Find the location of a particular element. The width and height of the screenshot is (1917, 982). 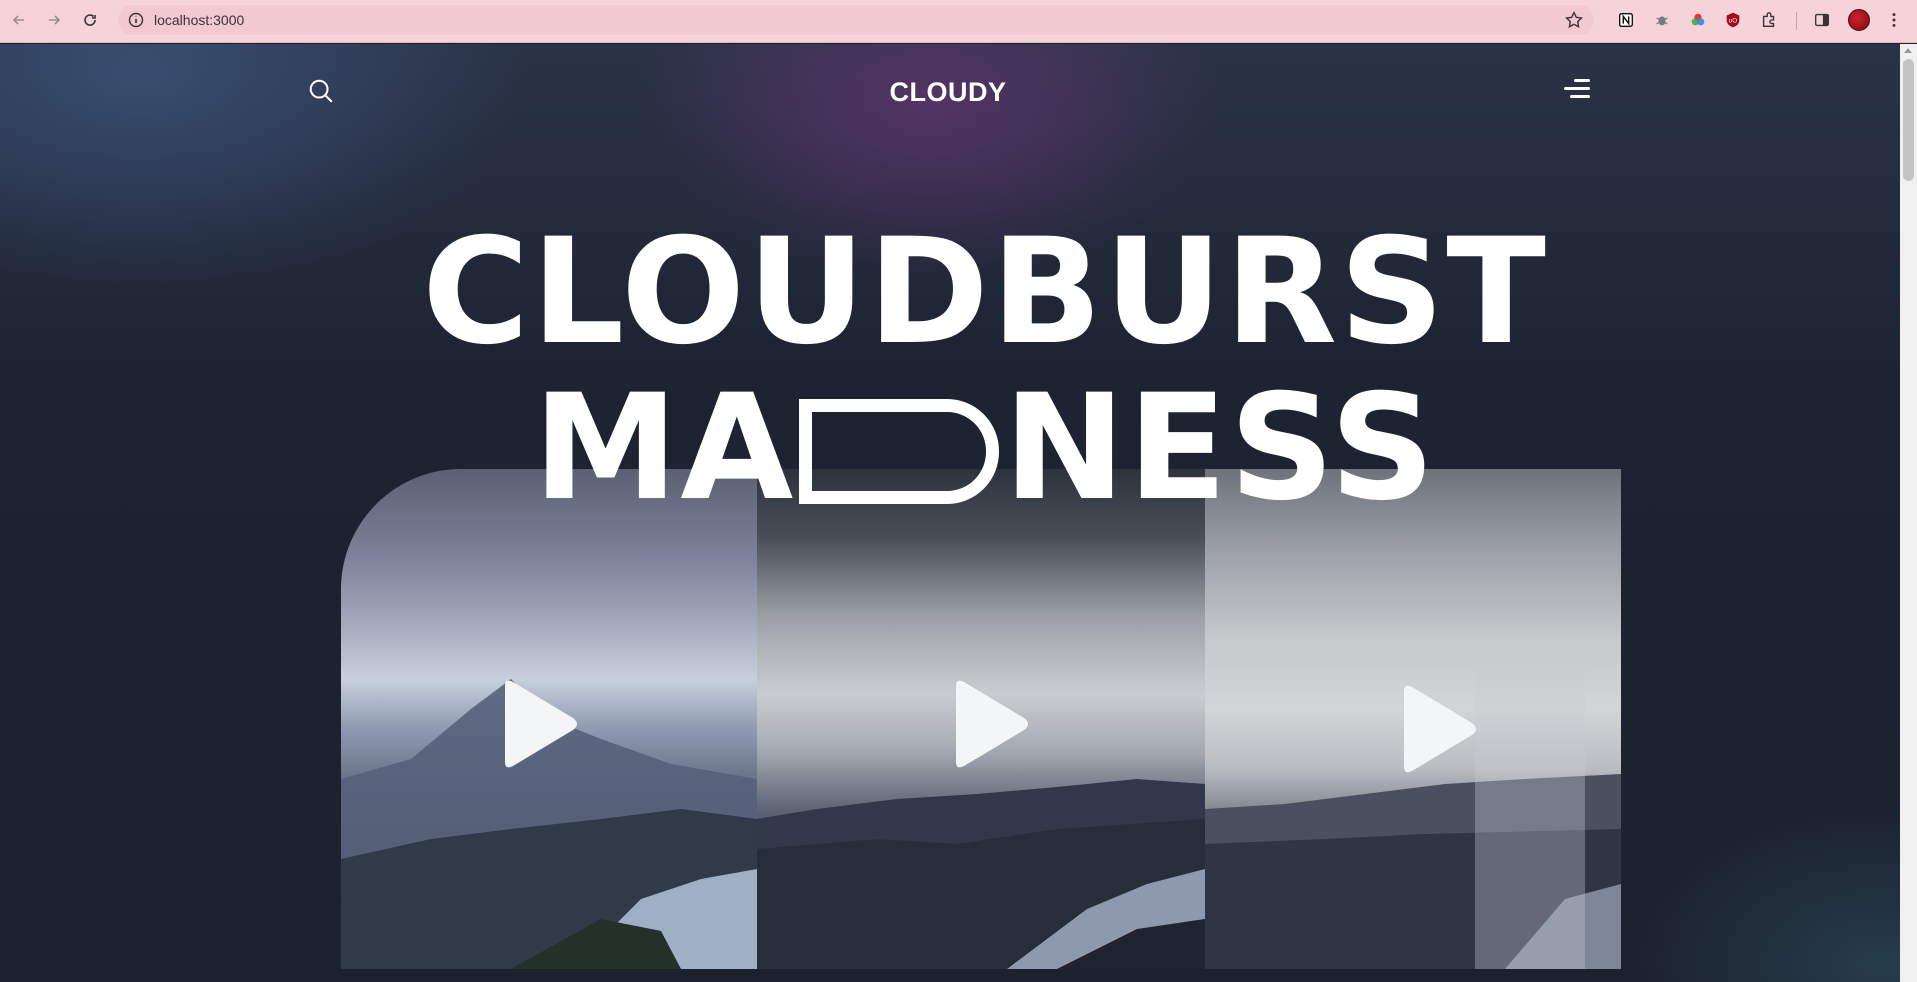

menu-button is located at coordinates (1575, 89).